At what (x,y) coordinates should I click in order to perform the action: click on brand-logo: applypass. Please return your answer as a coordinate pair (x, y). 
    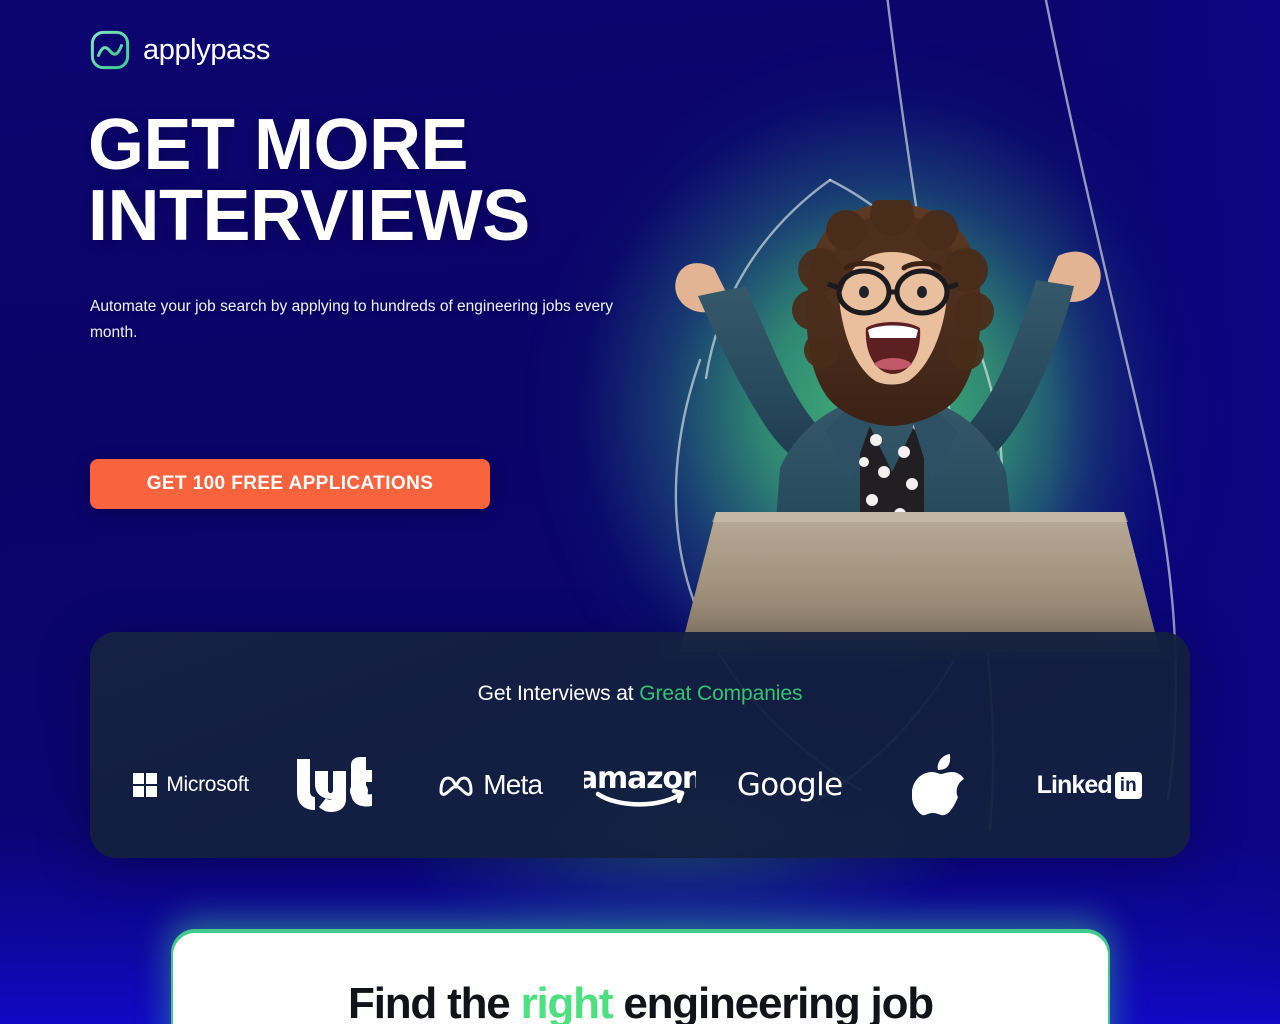
    Looking at the image, I should click on (180, 50).